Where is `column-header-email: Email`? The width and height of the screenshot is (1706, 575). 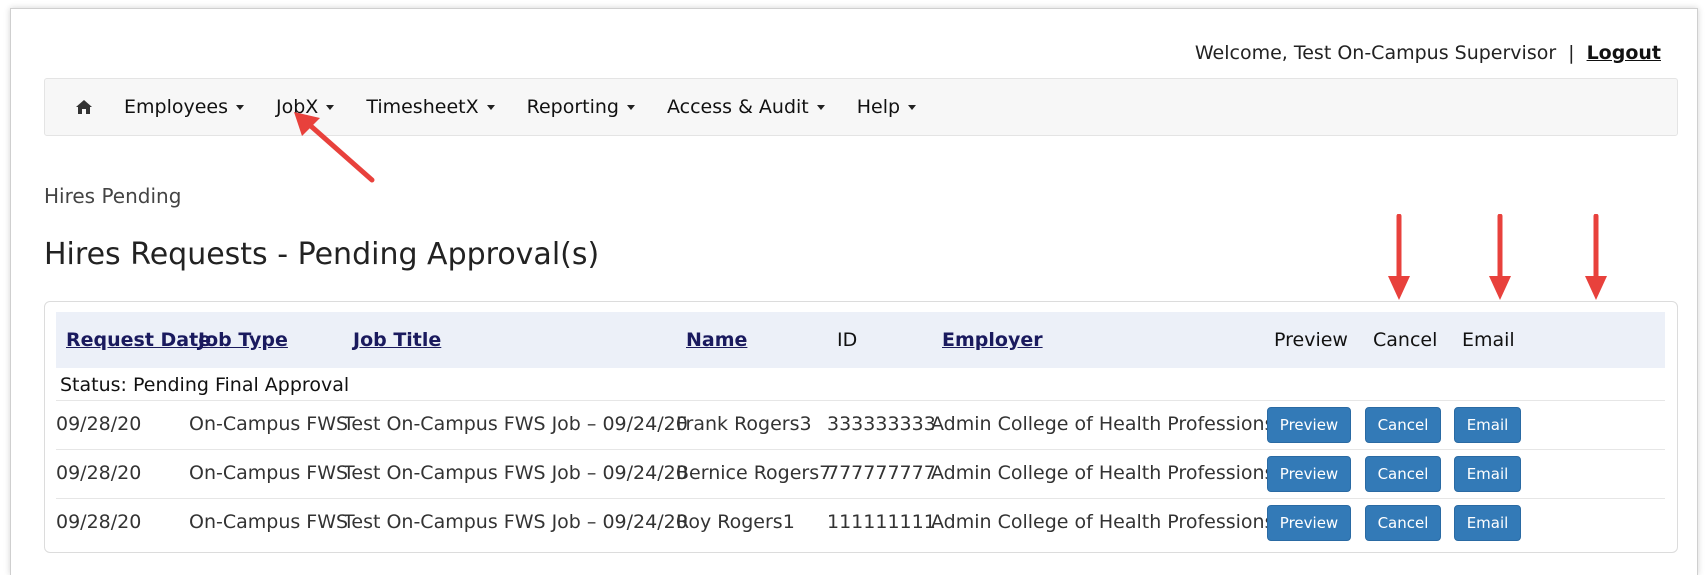
column-header-email: Email is located at coordinates (1488, 340).